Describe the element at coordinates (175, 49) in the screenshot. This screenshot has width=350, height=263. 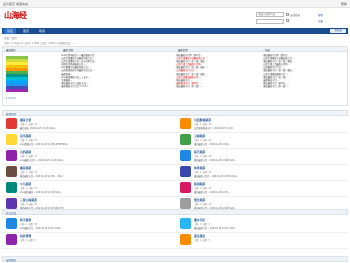
I see `top-panel-header: 最新图片 最新主题 最新回复 热帖` at that location.